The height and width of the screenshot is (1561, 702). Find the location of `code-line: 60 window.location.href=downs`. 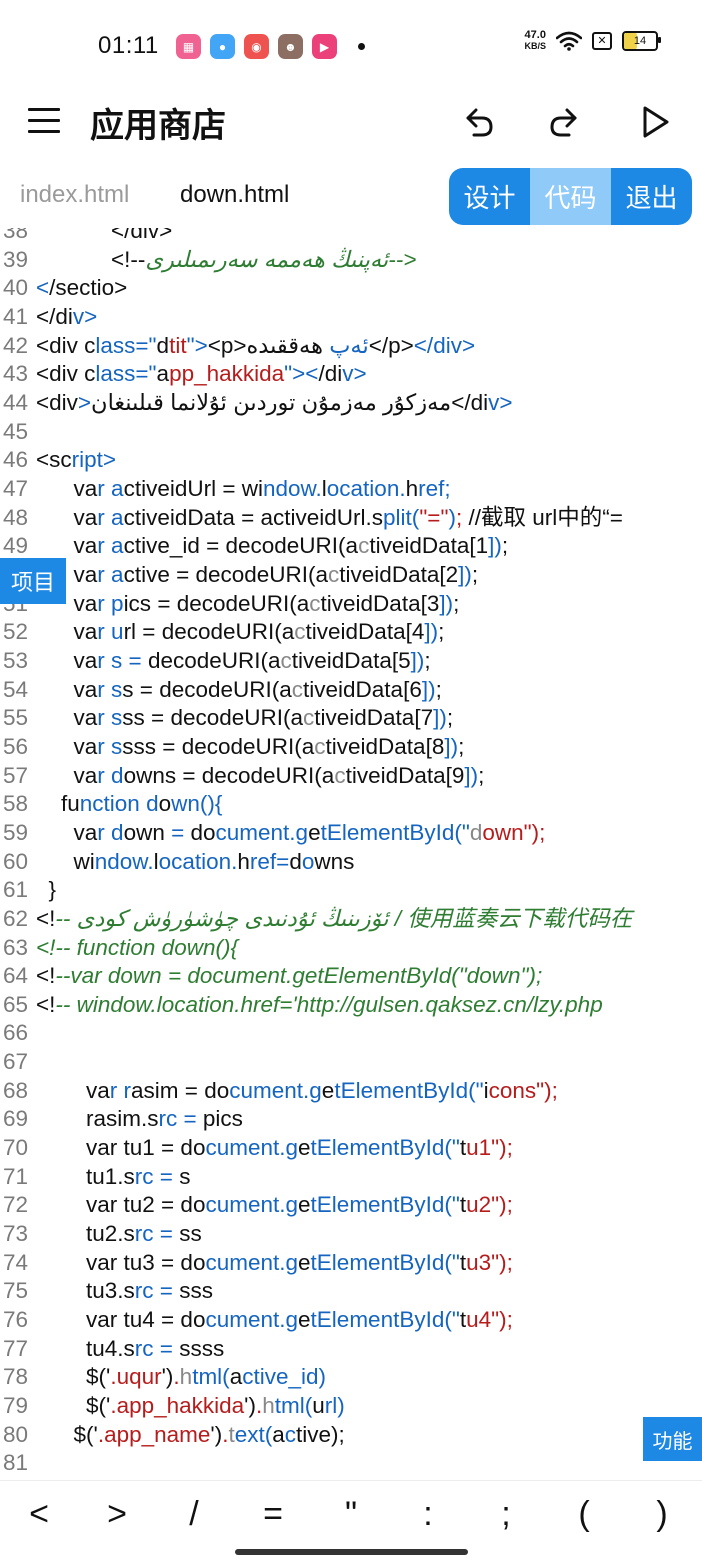

code-line: 60 window.location.href=downs is located at coordinates (351, 861).